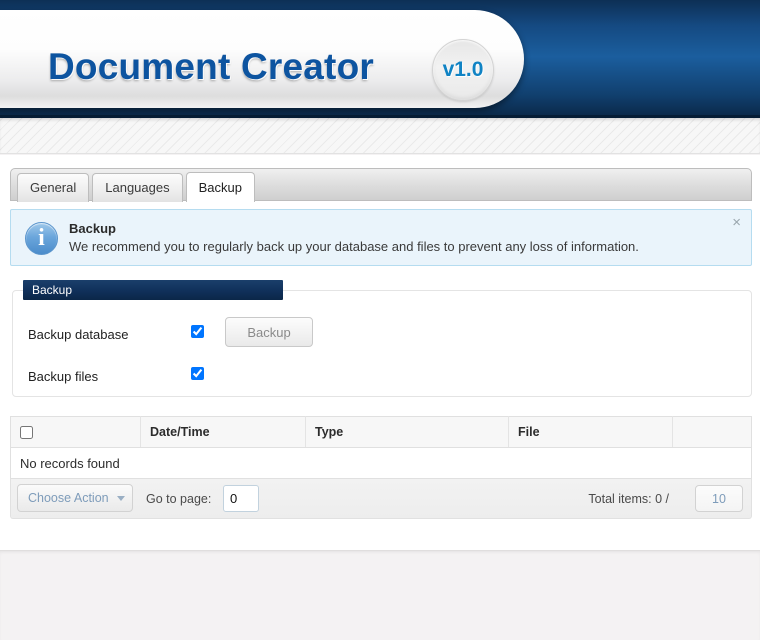  I want to click on column-file: File, so click(590, 432).